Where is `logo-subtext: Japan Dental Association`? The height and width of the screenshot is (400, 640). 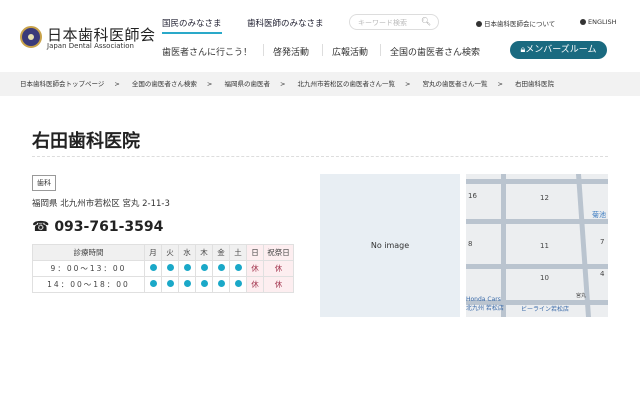
logo-subtext: Japan Dental Association is located at coordinates (90, 46).